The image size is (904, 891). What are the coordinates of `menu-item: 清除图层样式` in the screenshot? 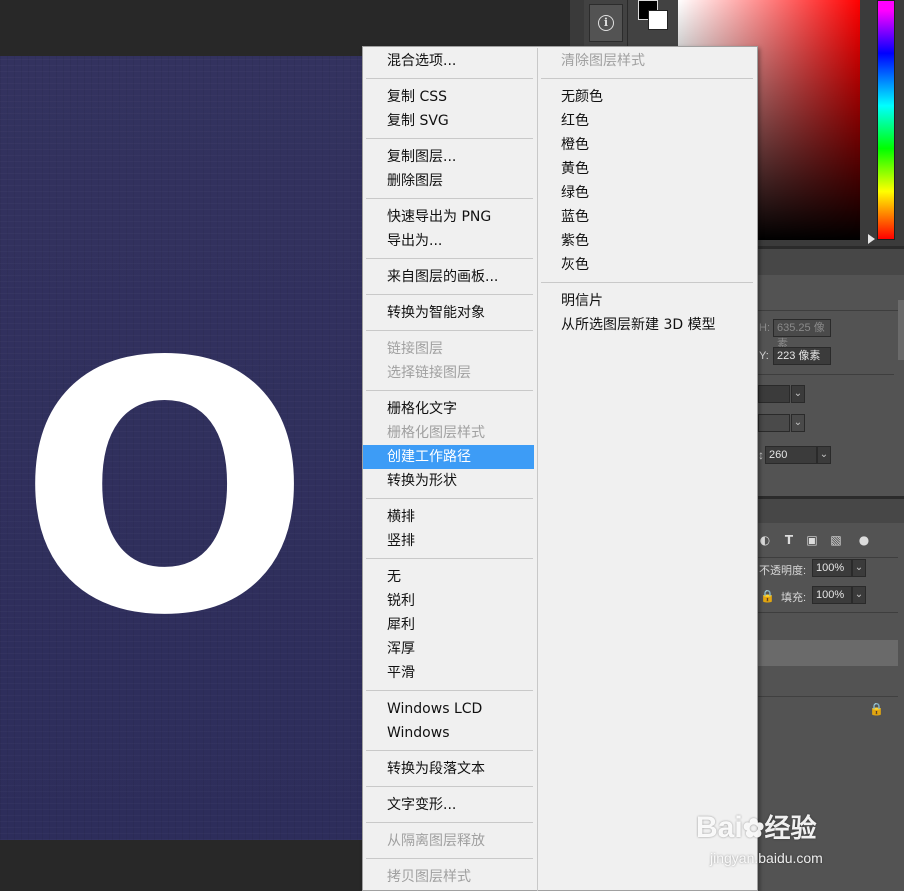 It's located at (603, 61).